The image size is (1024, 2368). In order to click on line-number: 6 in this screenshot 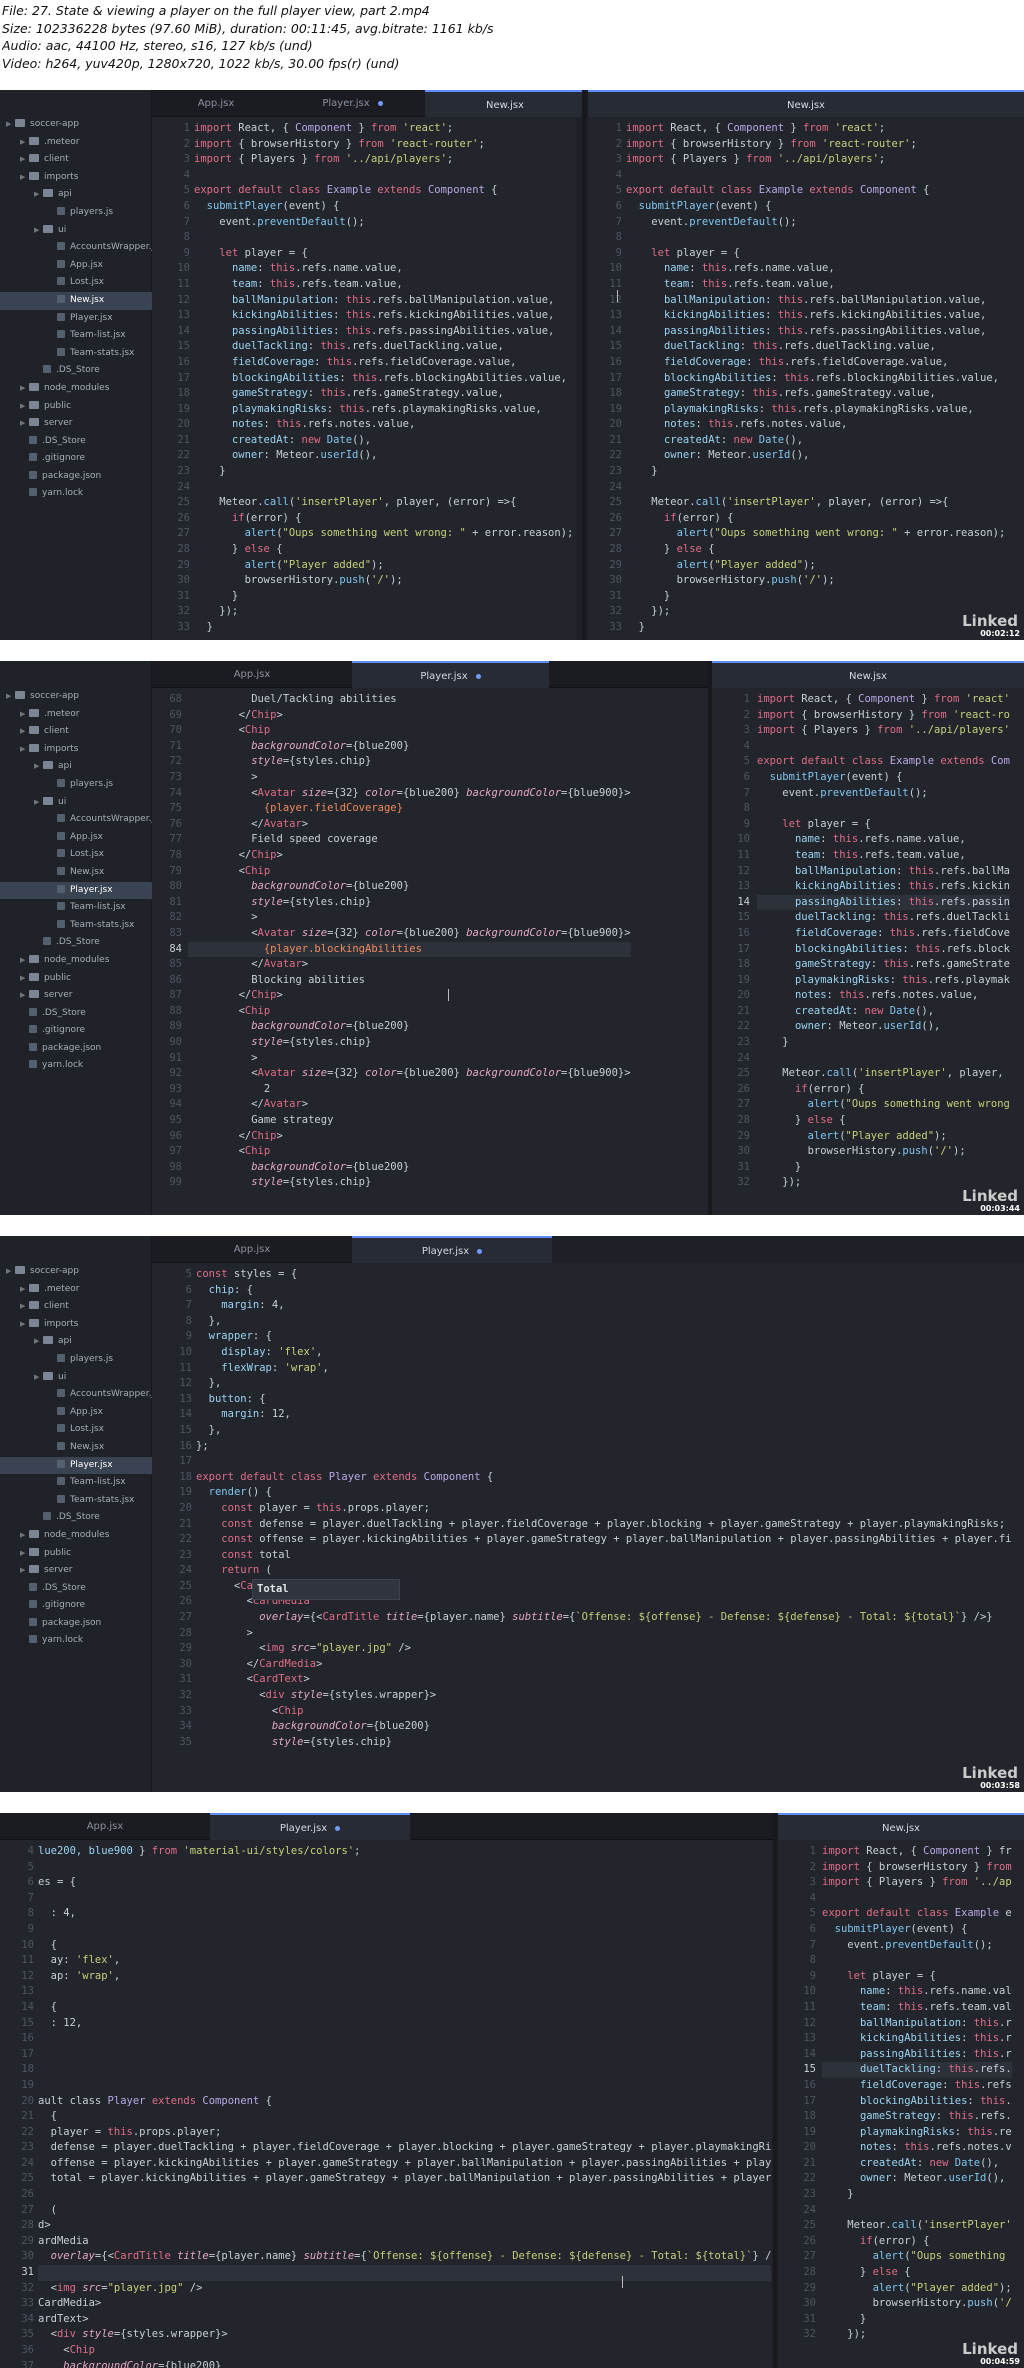, I will do `click(188, 1289)`.